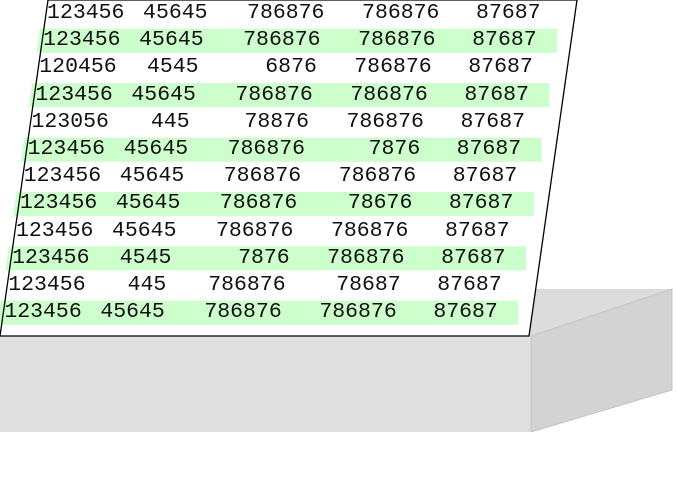 The width and height of the screenshot is (677, 488). I want to click on table-cell: 78687, so click(368, 285).